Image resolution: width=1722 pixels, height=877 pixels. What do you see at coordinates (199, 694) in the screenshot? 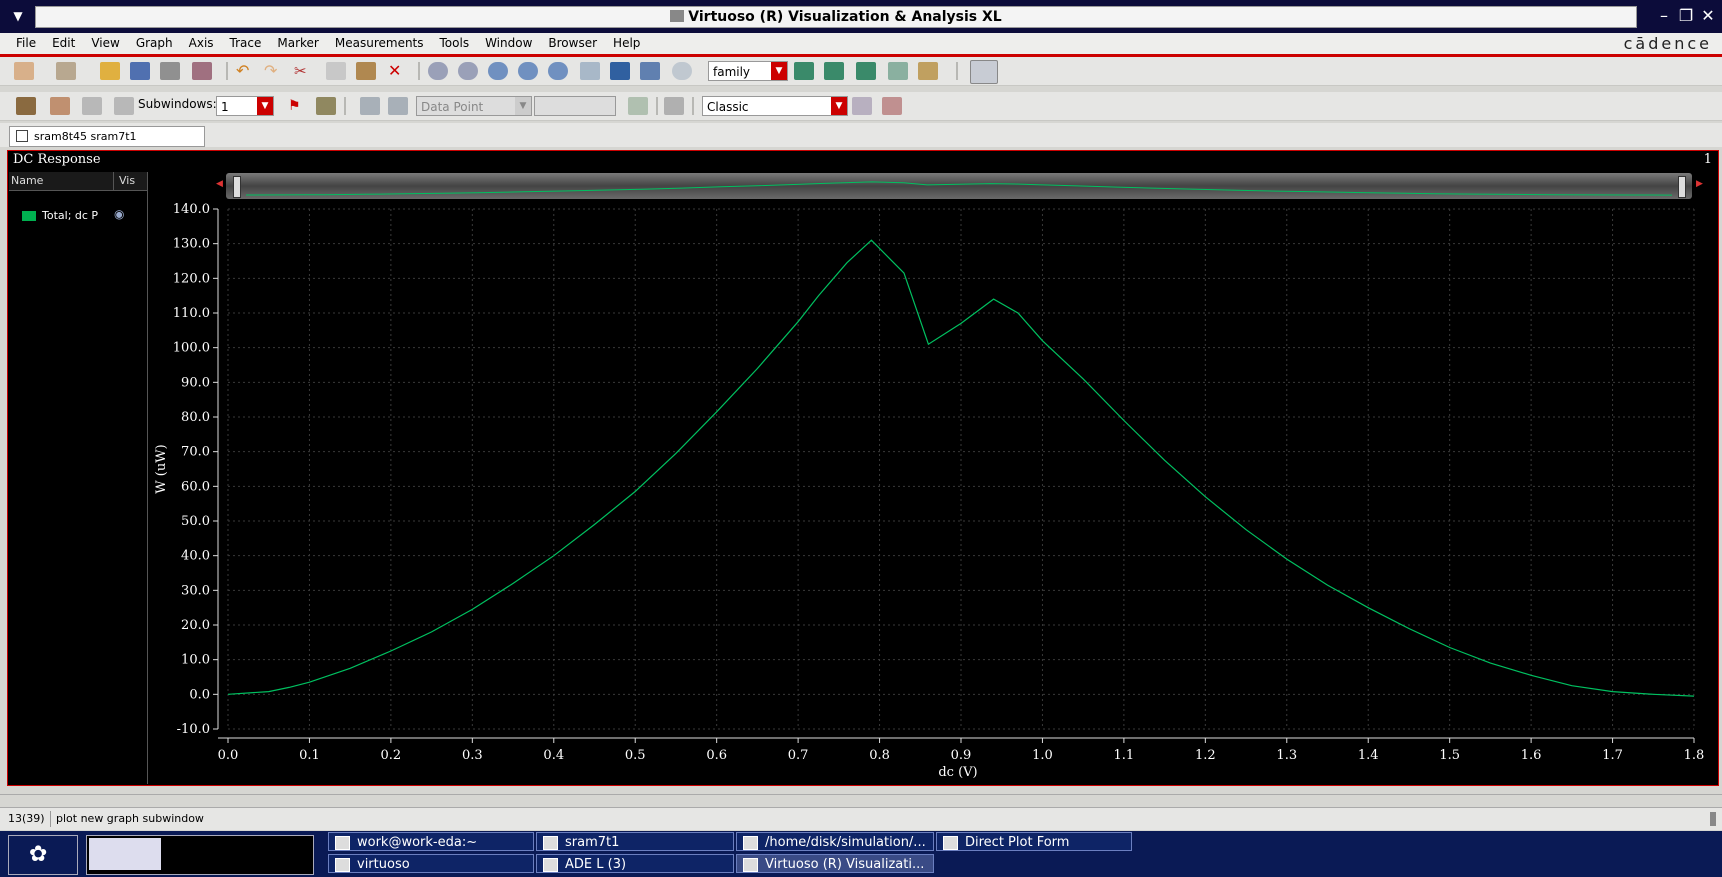
I see `y-tick-label: 0.0` at bounding box center [199, 694].